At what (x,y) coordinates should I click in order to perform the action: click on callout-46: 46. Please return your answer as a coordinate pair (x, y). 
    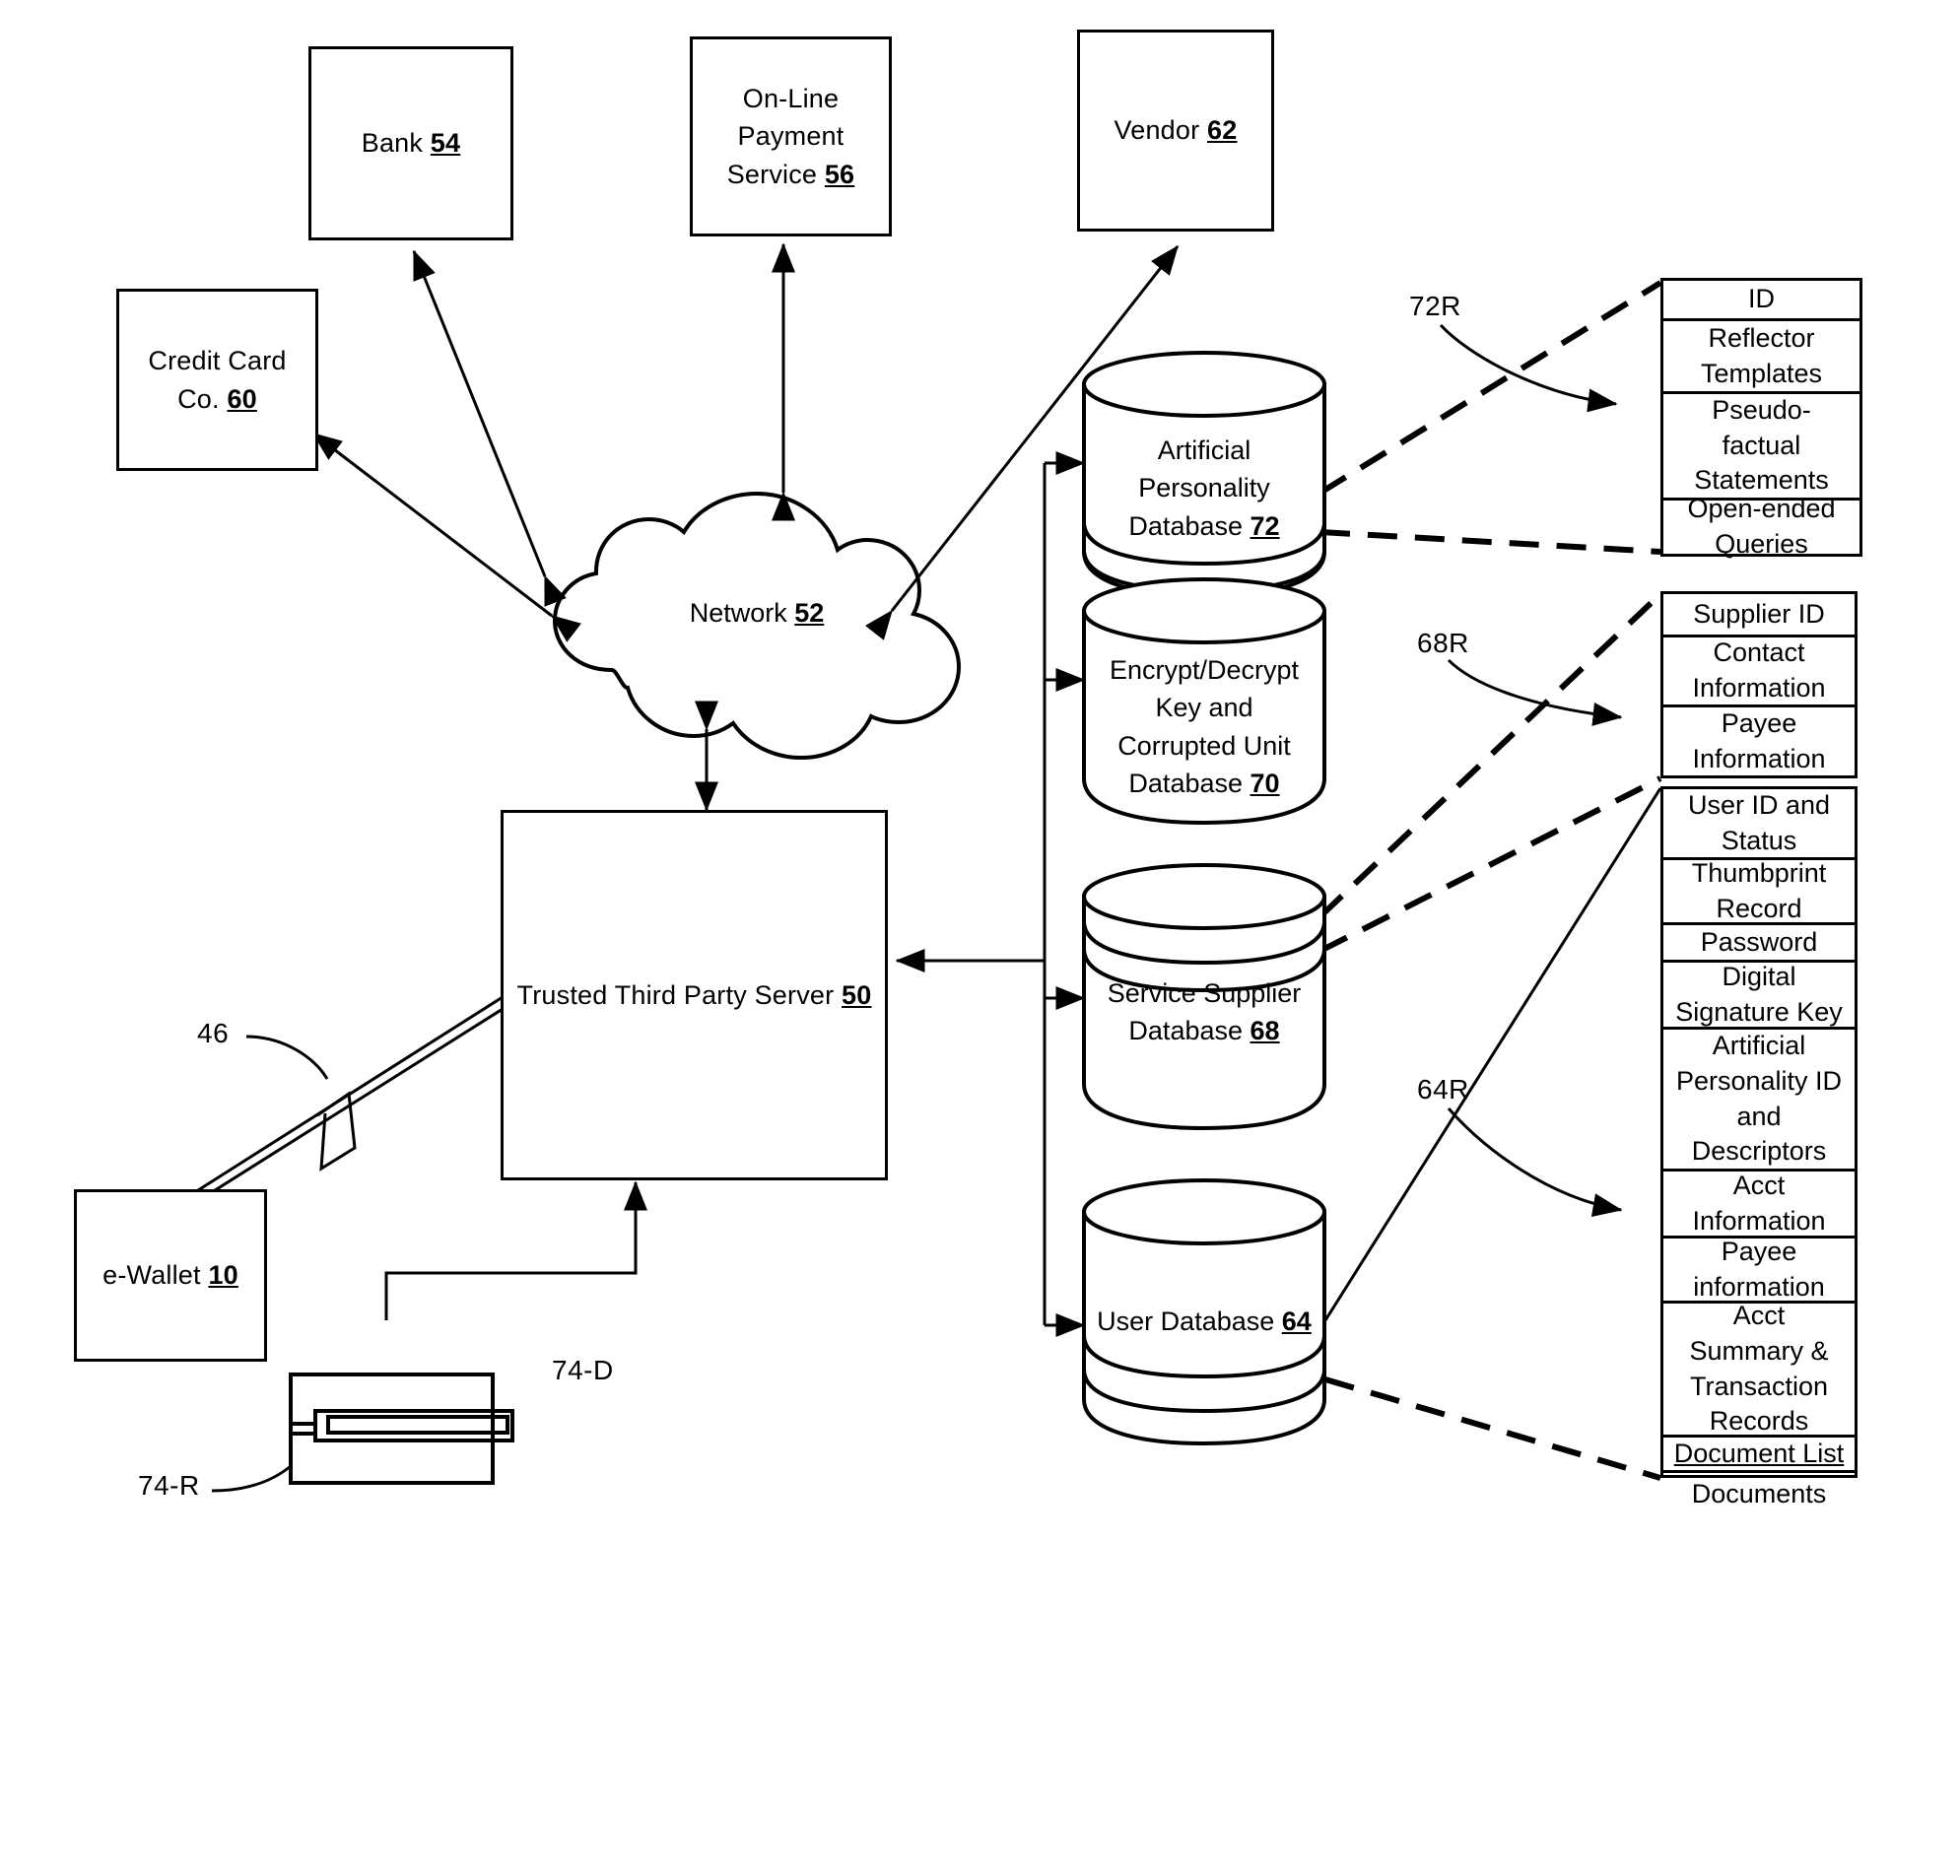
    Looking at the image, I should click on (213, 1033).